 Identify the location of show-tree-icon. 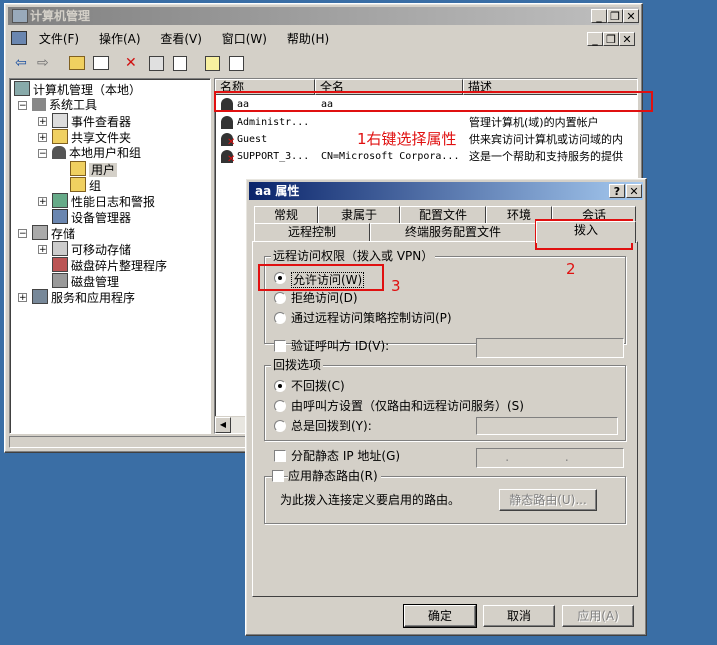
(101, 63).